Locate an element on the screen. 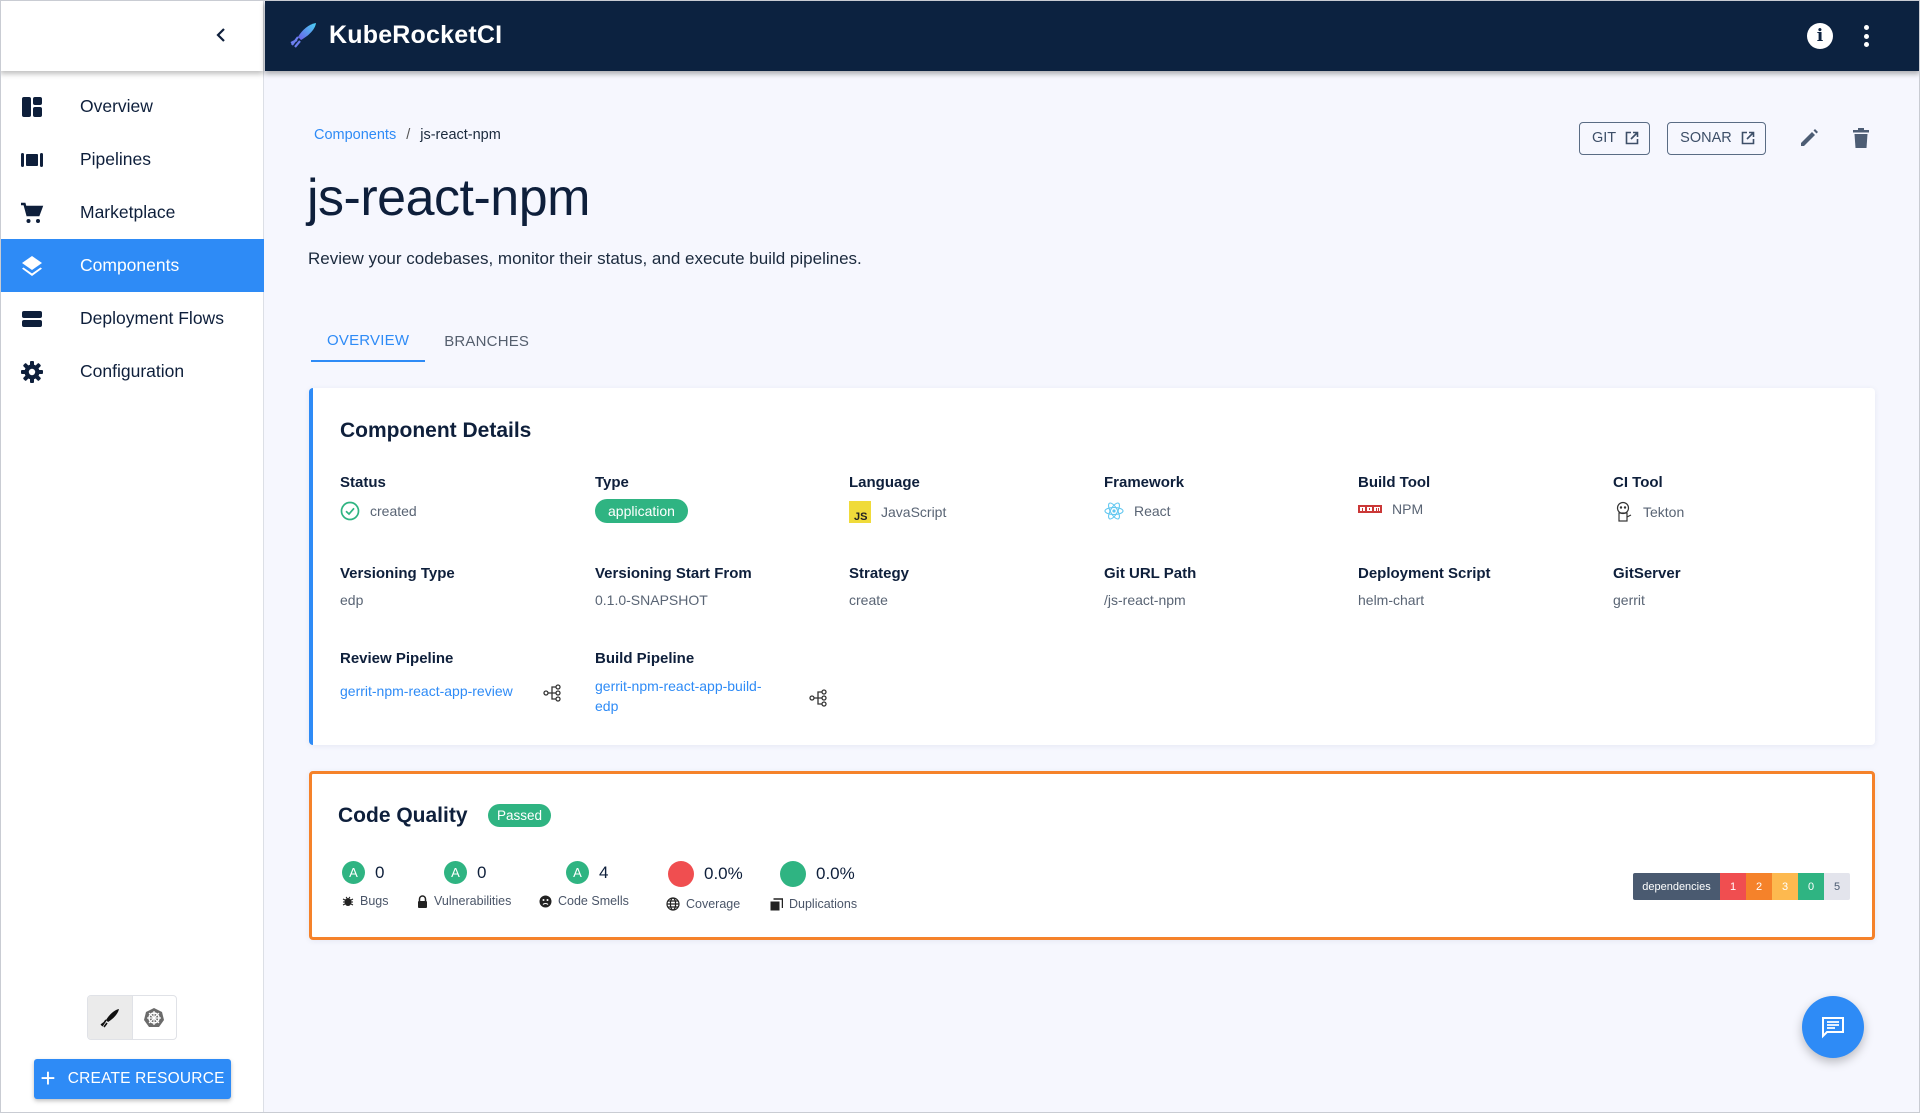 This screenshot has width=1920, height=1113. field-label: Status is located at coordinates (363, 482).